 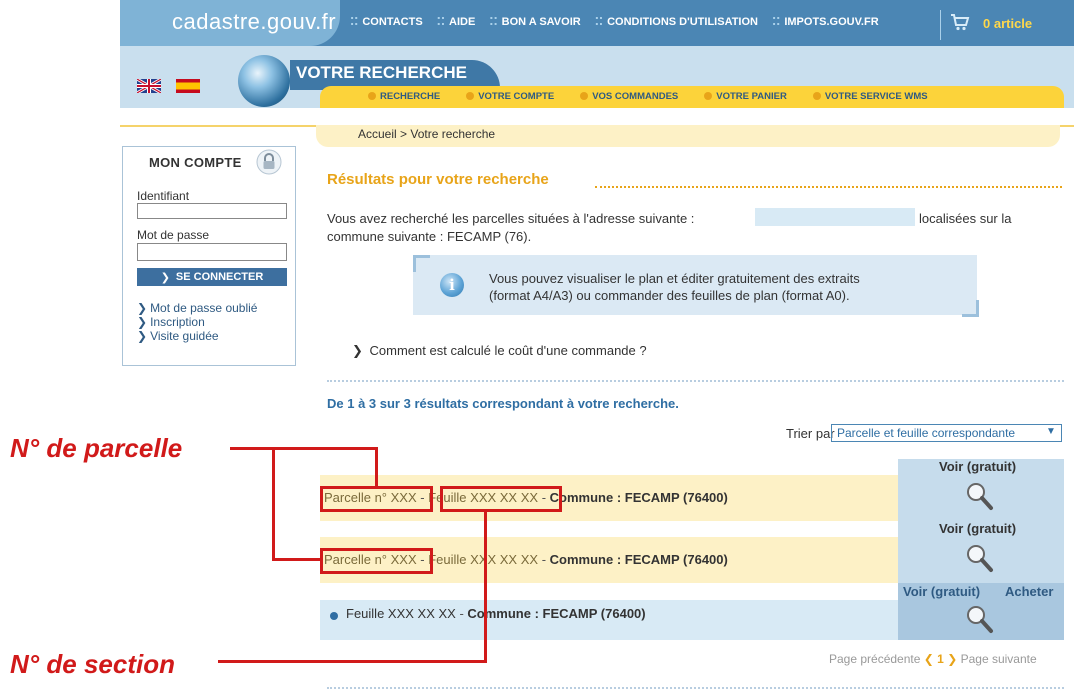 What do you see at coordinates (429, 236) in the screenshot?
I see `search-commune: commune suivante : FECAMP (76).` at bounding box center [429, 236].